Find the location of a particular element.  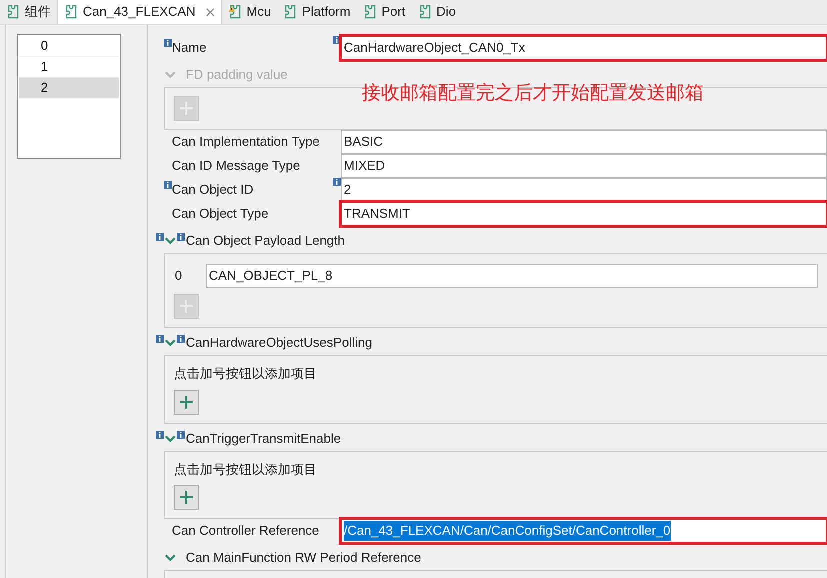

field-value: 2 is located at coordinates (348, 190).